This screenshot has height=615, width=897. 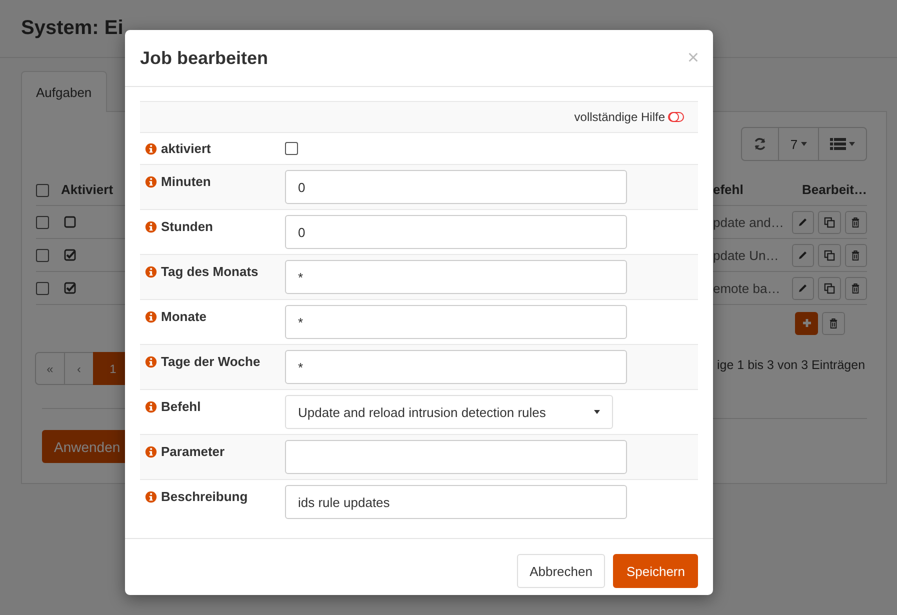 What do you see at coordinates (210, 361) in the screenshot?
I see `field-label: Tage der Woche` at bounding box center [210, 361].